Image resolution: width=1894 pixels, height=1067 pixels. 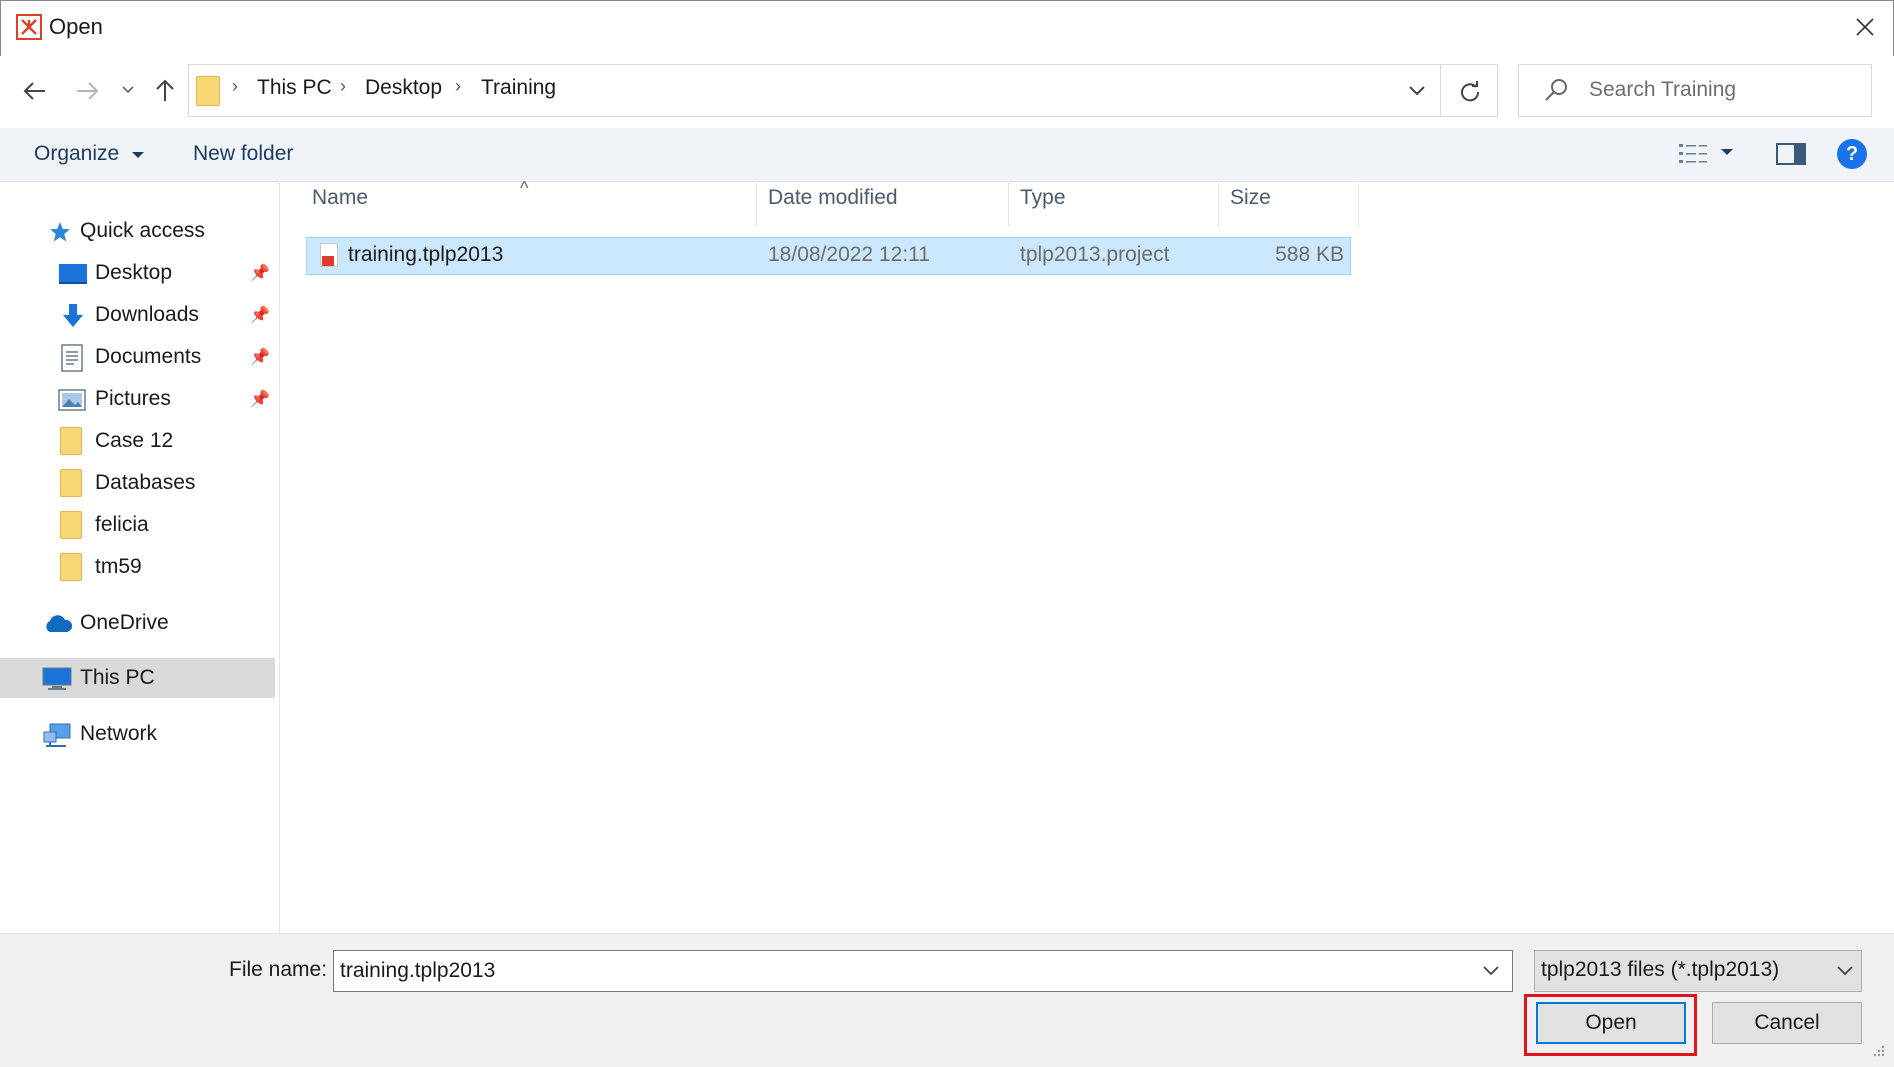 What do you see at coordinates (122, 524) in the screenshot?
I see `nav-label: felicia` at bounding box center [122, 524].